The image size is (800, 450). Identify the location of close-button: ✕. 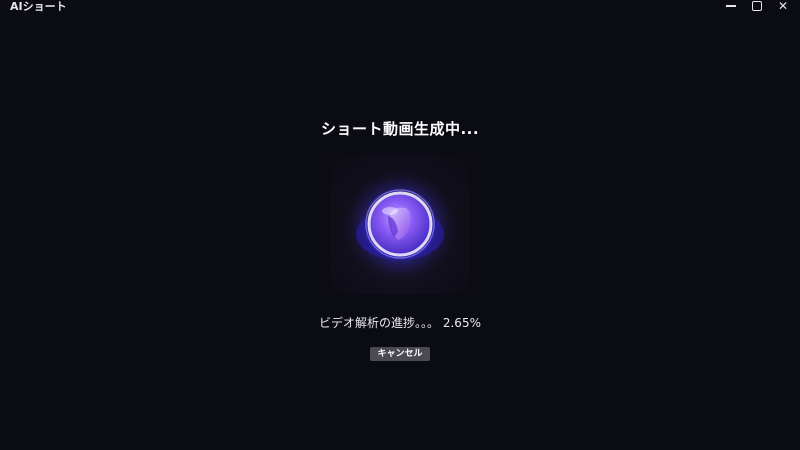
(783, 6).